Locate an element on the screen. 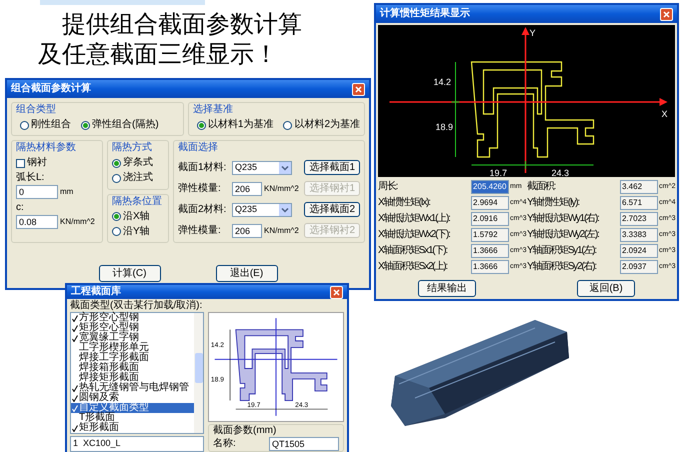 The image size is (680, 452). dialog-button: 选择截面2 is located at coordinates (332, 209).